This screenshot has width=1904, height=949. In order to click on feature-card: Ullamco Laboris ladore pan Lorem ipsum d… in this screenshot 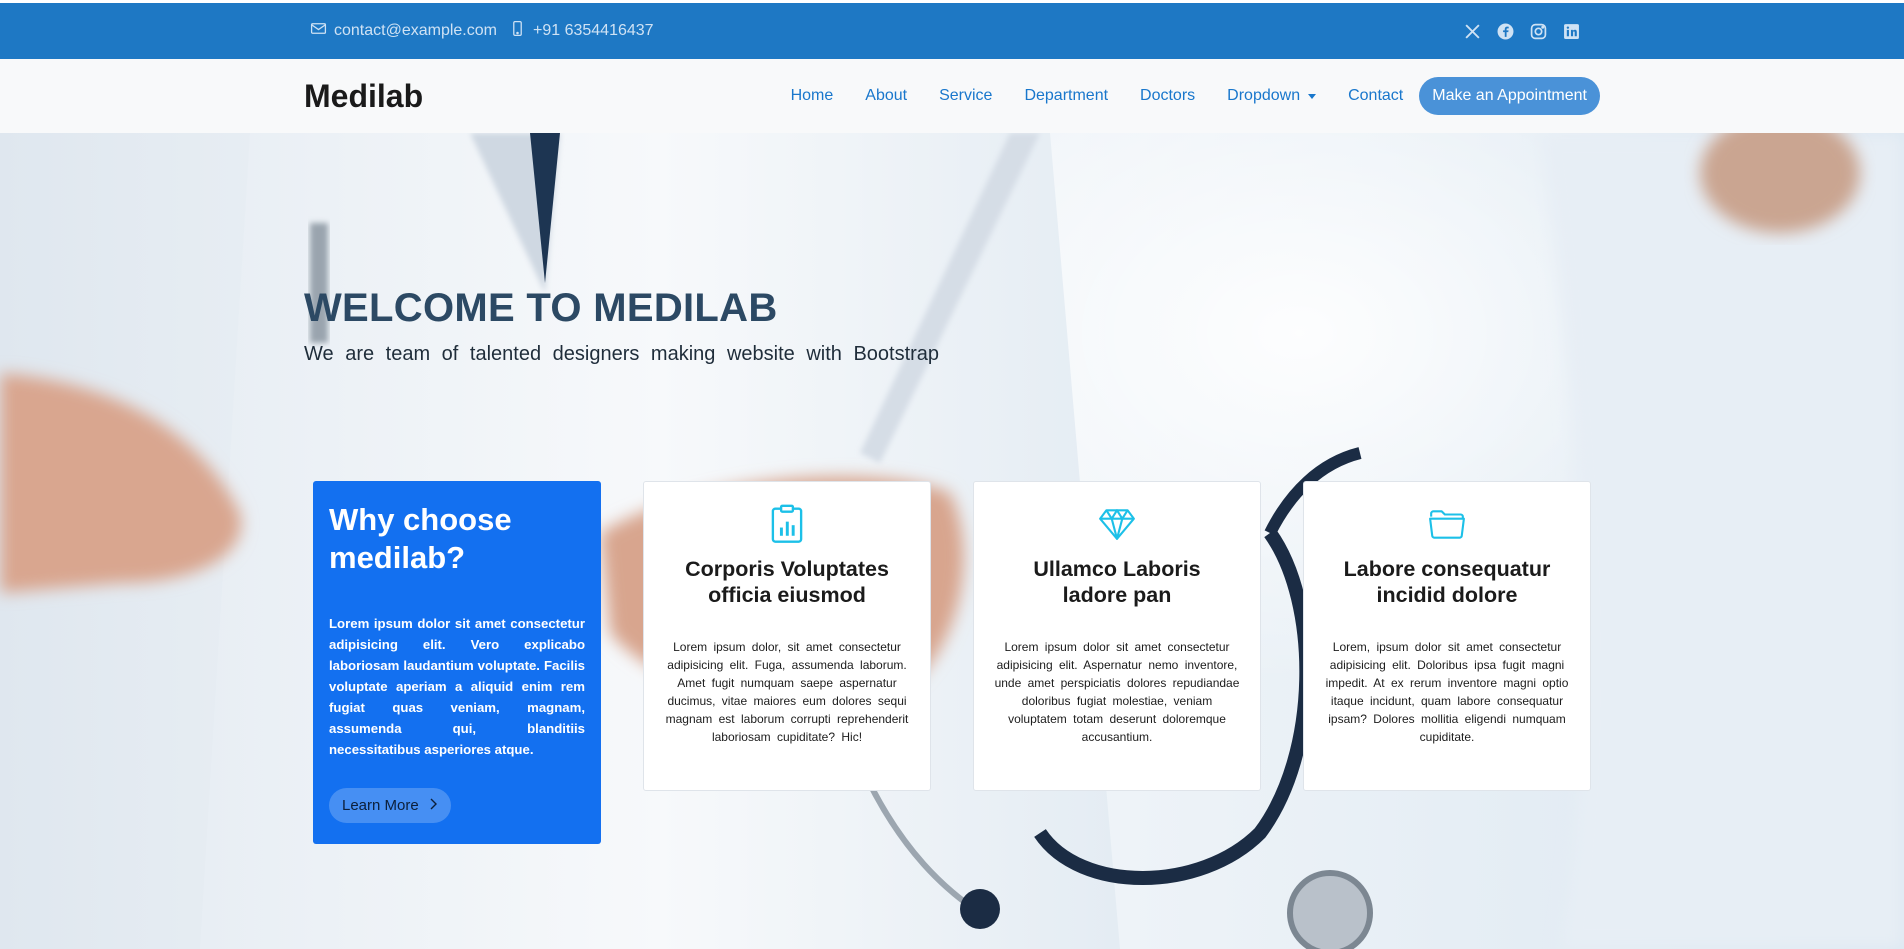, I will do `click(1117, 636)`.